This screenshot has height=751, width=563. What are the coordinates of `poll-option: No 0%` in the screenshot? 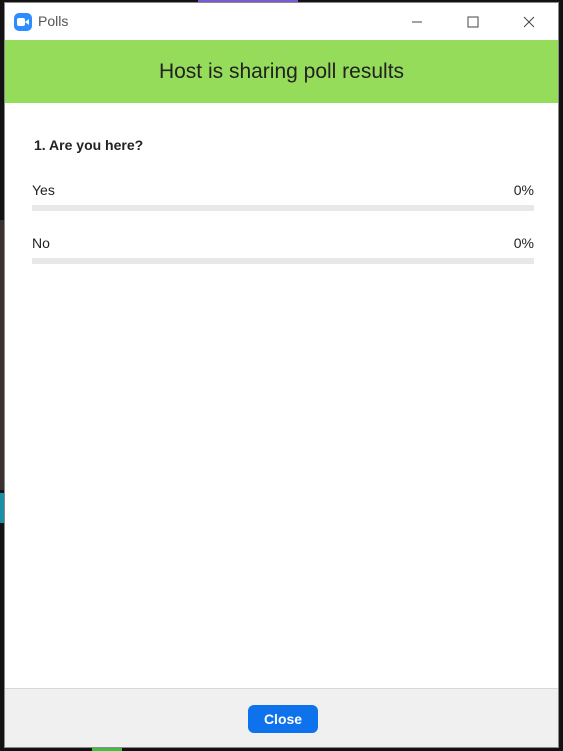 It's located at (283, 249).